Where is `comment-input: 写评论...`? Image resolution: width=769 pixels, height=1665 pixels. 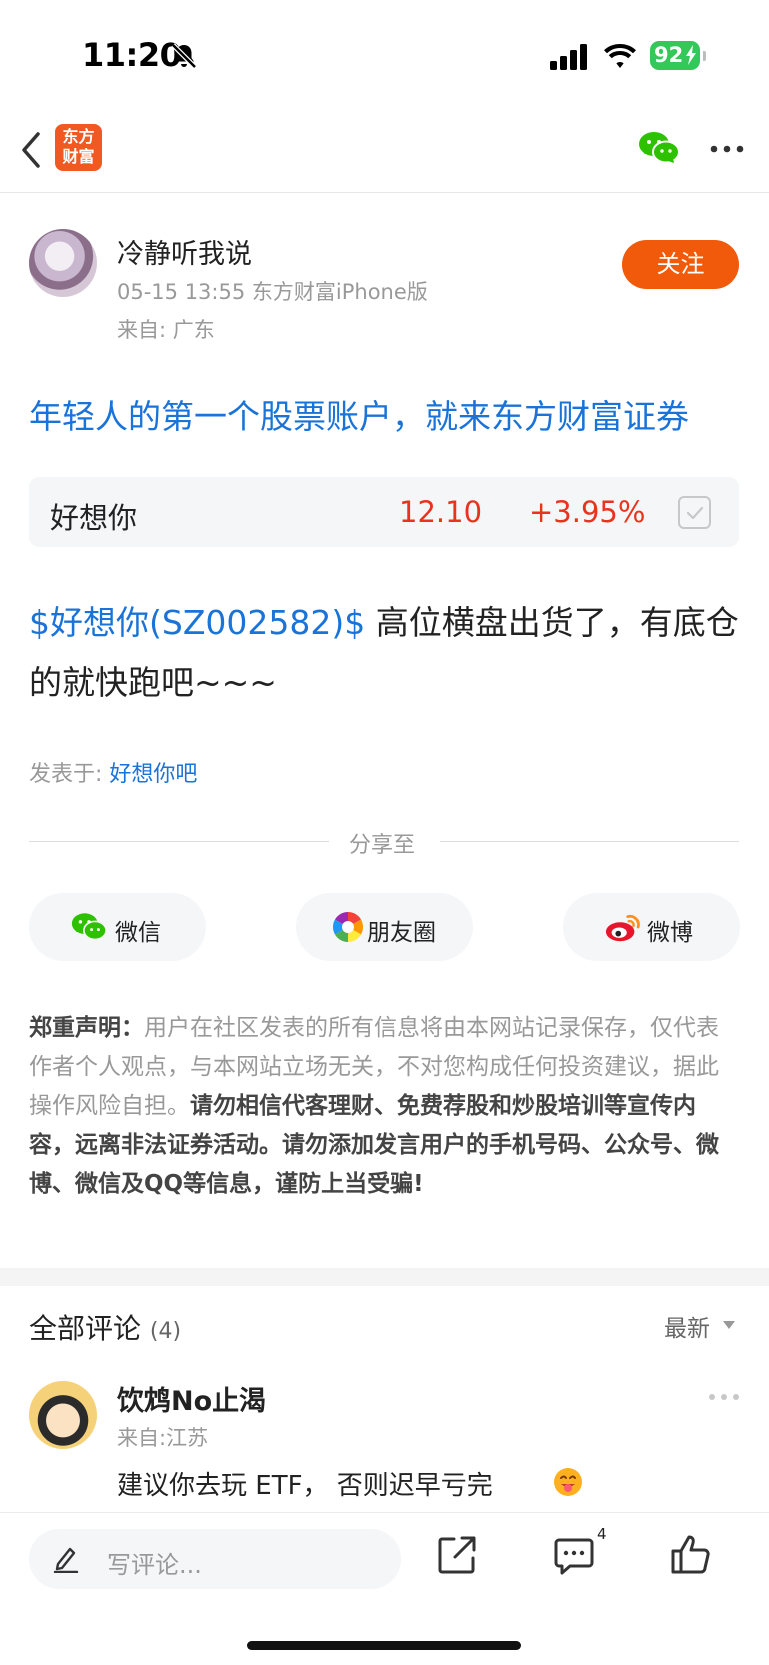
comment-input: 写评论... is located at coordinates (215, 1559).